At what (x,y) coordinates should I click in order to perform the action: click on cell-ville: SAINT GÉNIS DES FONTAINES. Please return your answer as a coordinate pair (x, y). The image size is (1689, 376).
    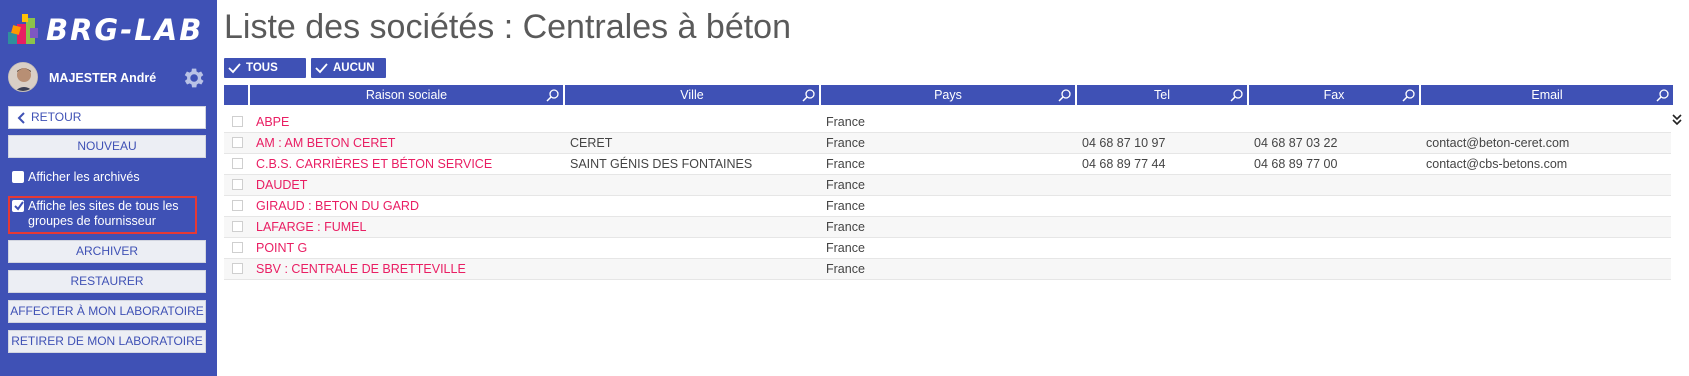
    Looking at the image, I should click on (661, 164).